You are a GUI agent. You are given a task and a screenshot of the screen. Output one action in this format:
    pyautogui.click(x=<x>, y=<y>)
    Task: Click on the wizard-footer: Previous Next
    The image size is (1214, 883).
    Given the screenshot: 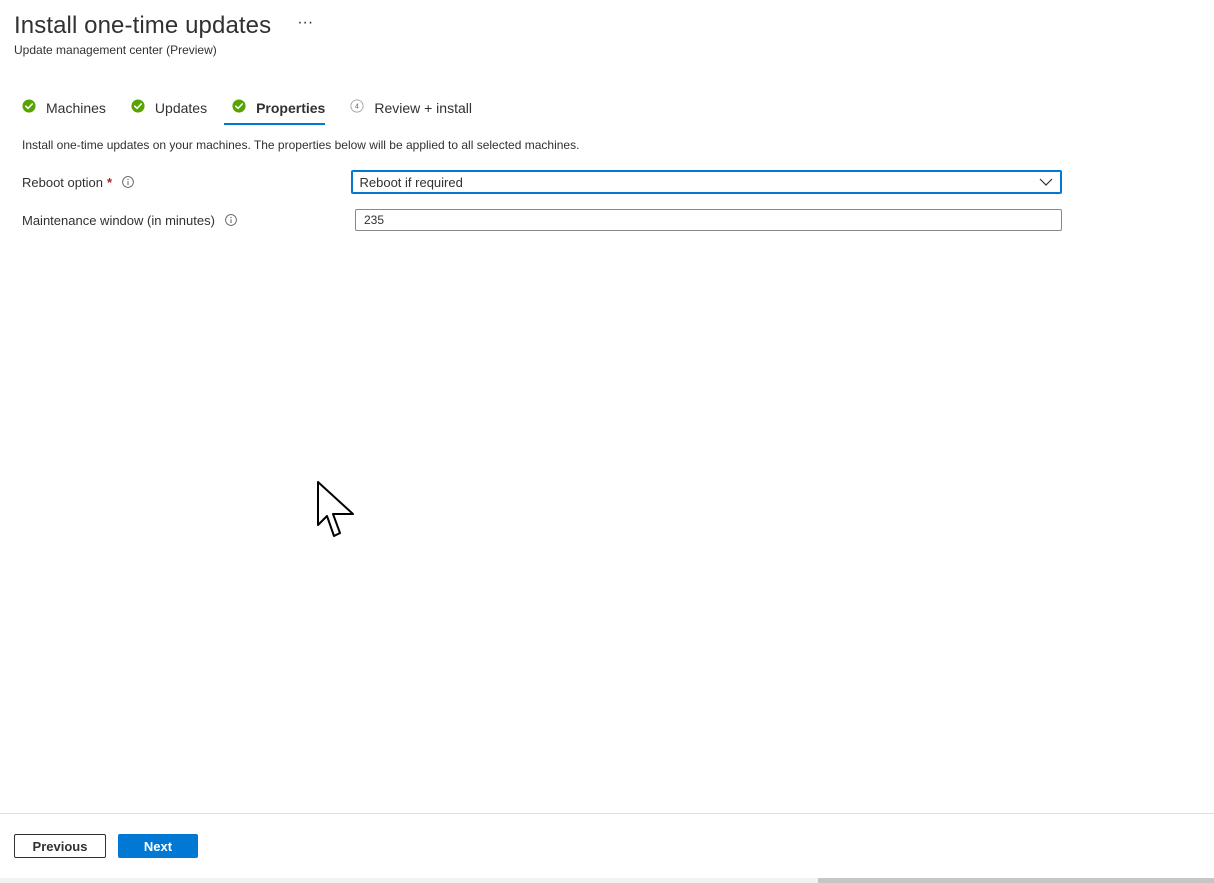 What is the action you would take?
    pyautogui.click(x=106, y=846)
    